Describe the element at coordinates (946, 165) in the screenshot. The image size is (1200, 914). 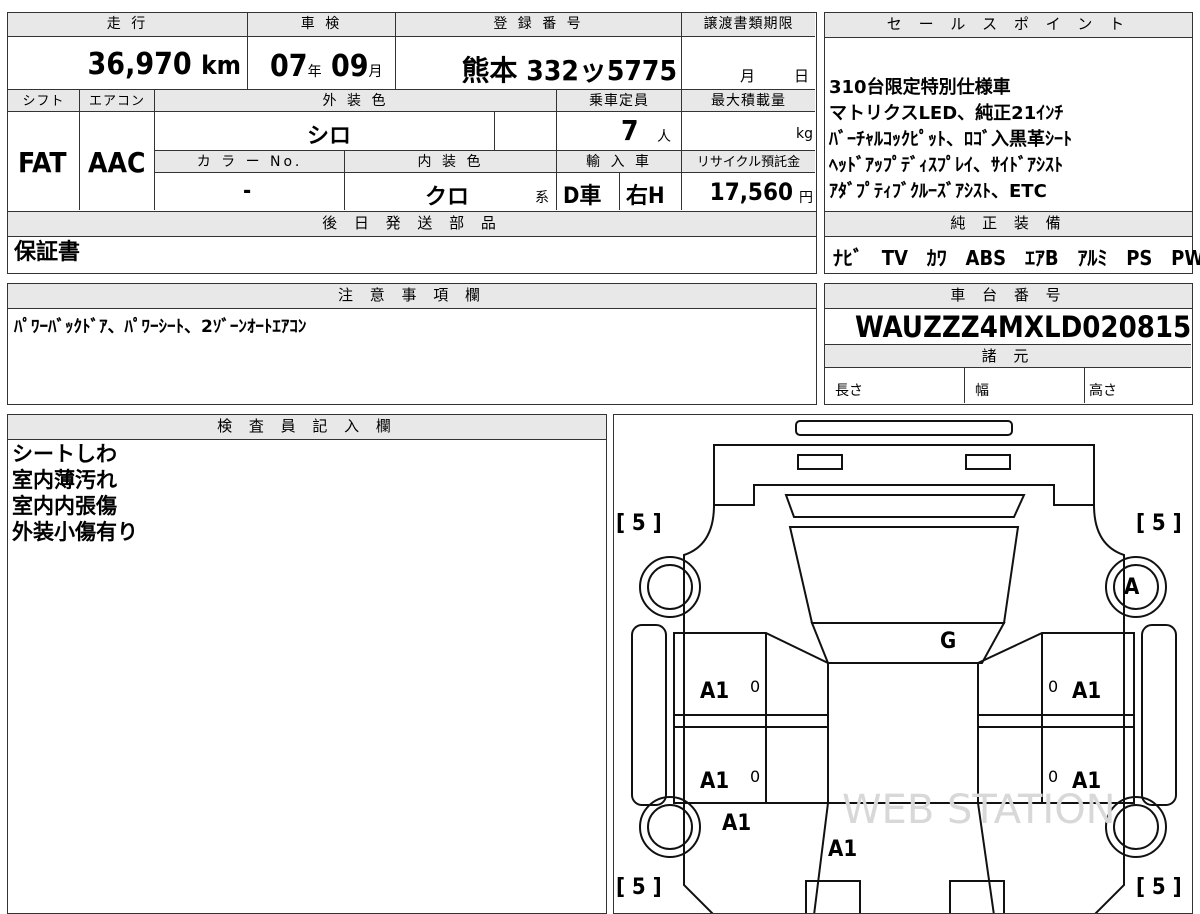
I see `sales-point-line: ﾍｯﾄﾞｱｯﾌﾟﾃﾞｨｽﾌﾟﾚｲ、ｻｲﾄﾞｱｼｽﾄ` at that location.